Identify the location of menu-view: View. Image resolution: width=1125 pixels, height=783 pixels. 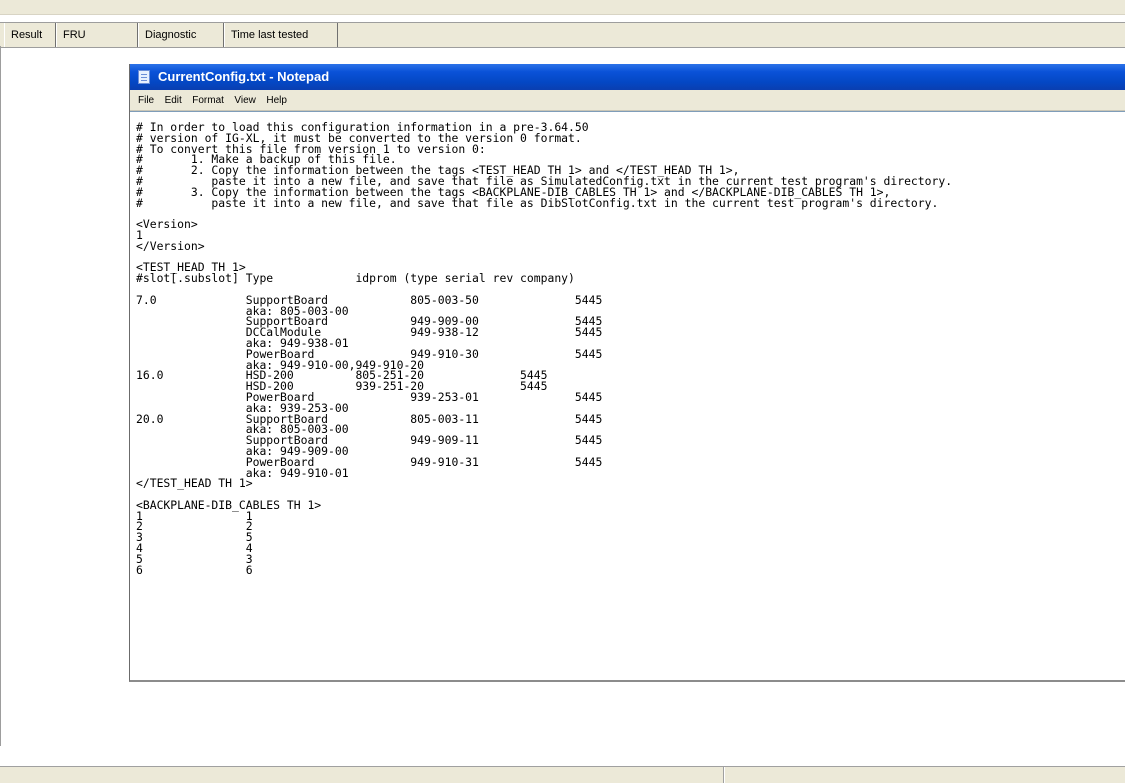
(244, 101).